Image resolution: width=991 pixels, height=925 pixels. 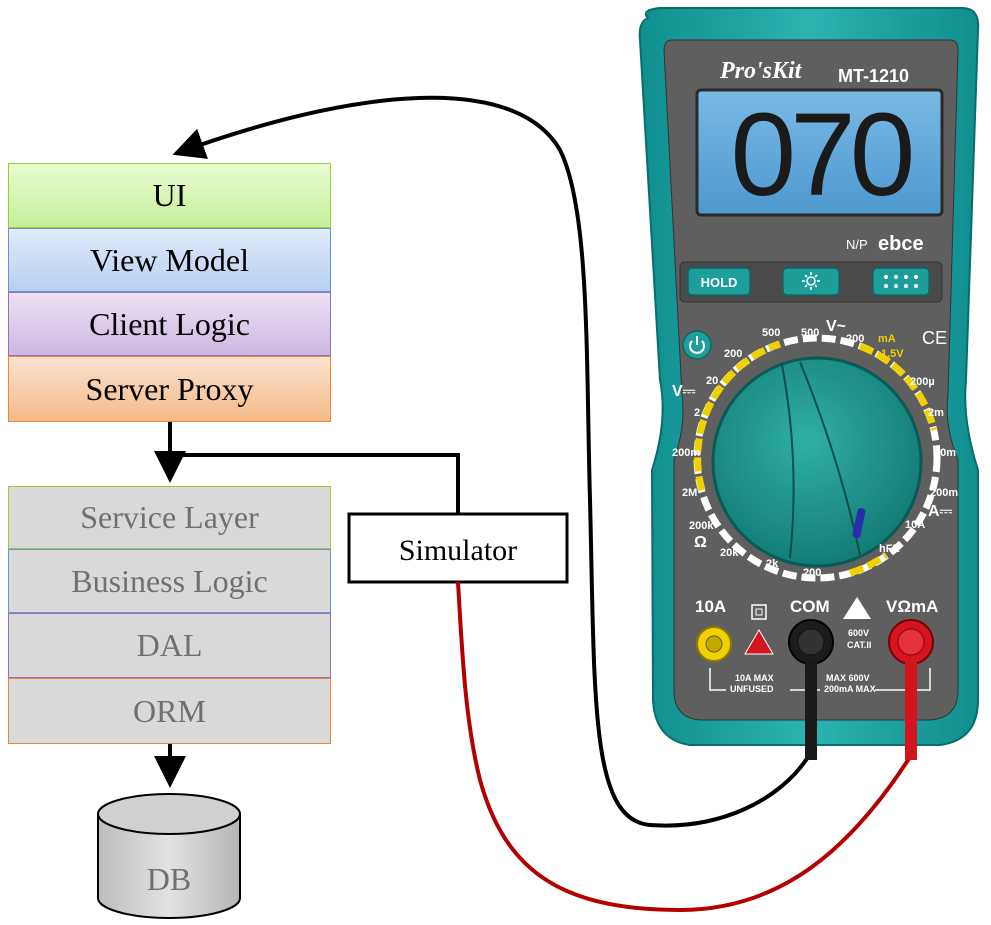 What do you see at coordinates (700, 542) in the screenshot?
I see `symbol-ohm: Ω` at bounding box center [700, 542].